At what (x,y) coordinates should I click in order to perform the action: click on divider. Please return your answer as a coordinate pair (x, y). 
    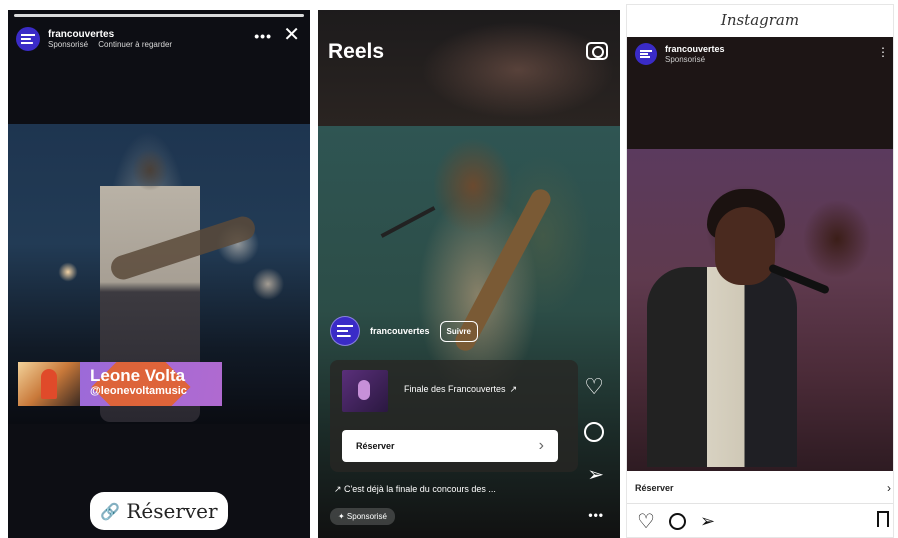
    Looking at the image, I should click on (760, 503).